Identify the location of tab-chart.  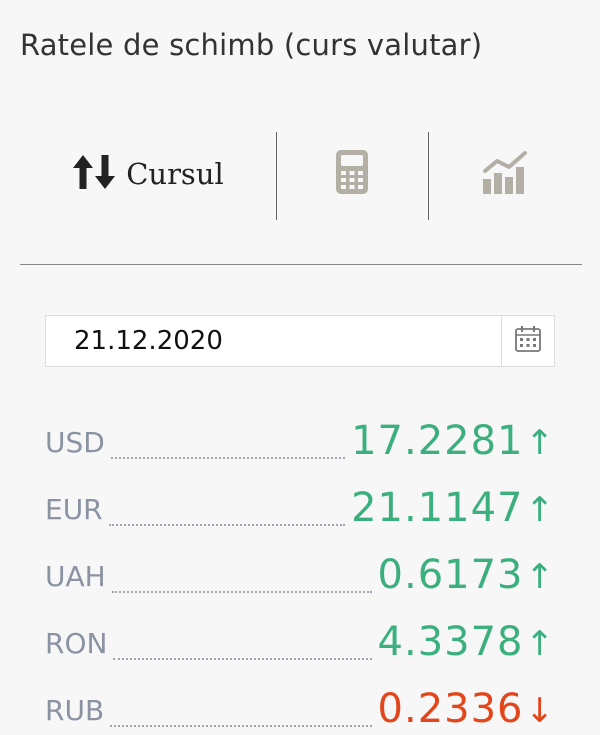
(505, 174).